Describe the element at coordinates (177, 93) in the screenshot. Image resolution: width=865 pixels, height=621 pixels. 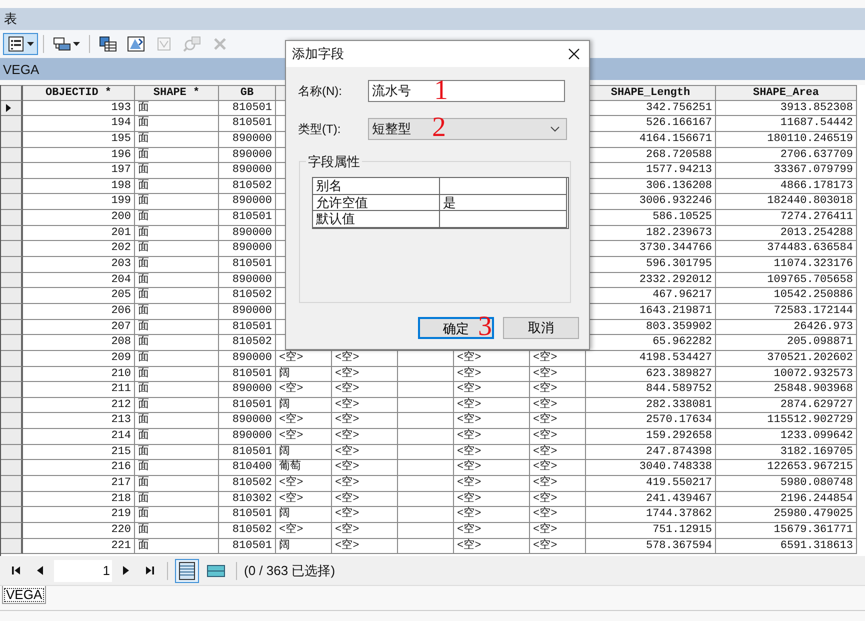
I see `column-header: SHAPE *` at that location.